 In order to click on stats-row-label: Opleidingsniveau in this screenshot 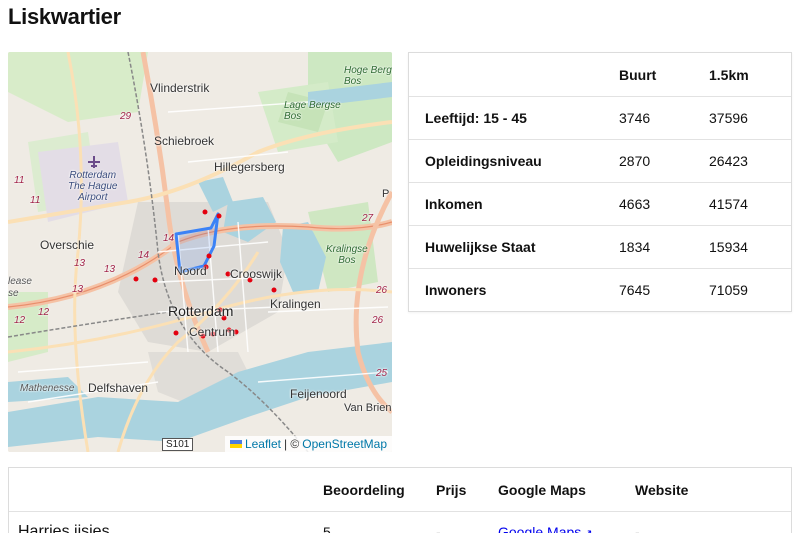, I will do `click(483, 161)`.